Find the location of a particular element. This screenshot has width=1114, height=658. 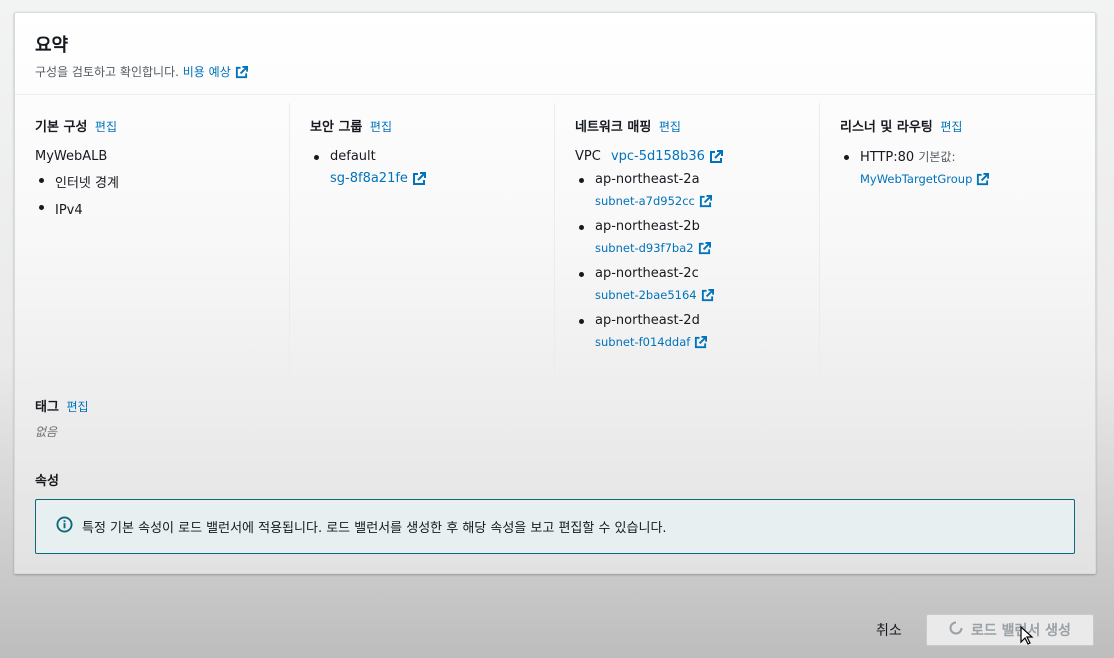

target-group-row: MyWebTargetGroup is located at coordinates (968, 179).